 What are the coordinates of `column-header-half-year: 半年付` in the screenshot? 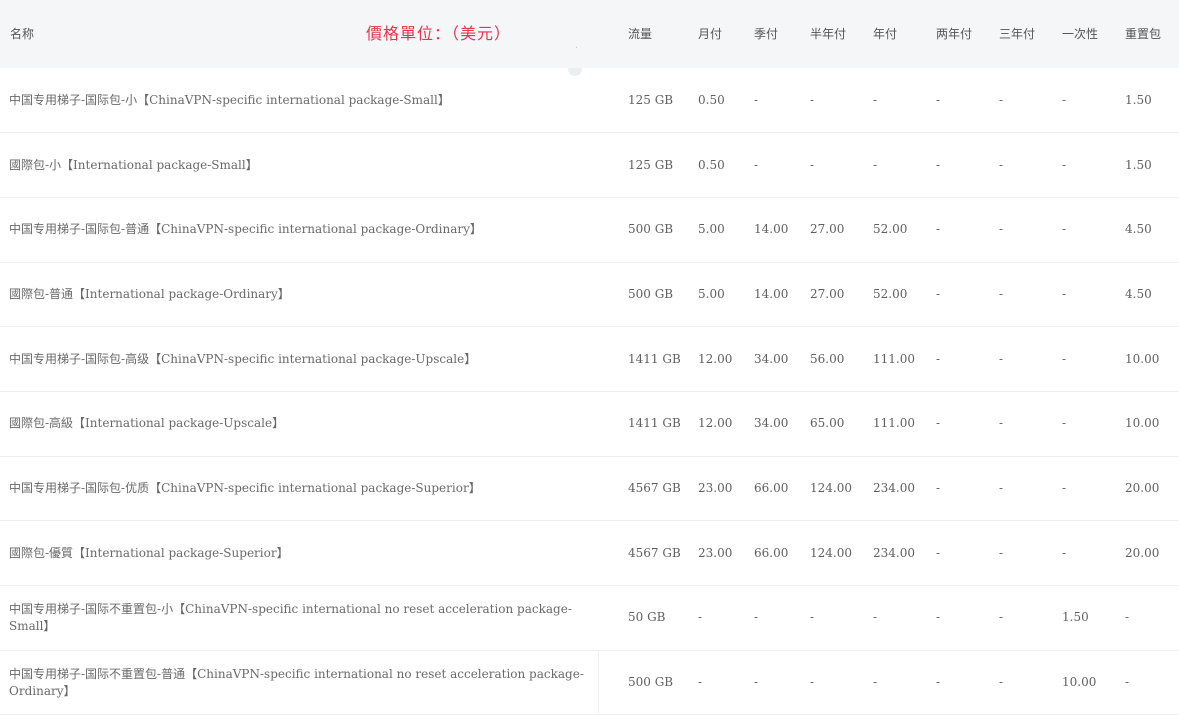 It's located at (831, 34).